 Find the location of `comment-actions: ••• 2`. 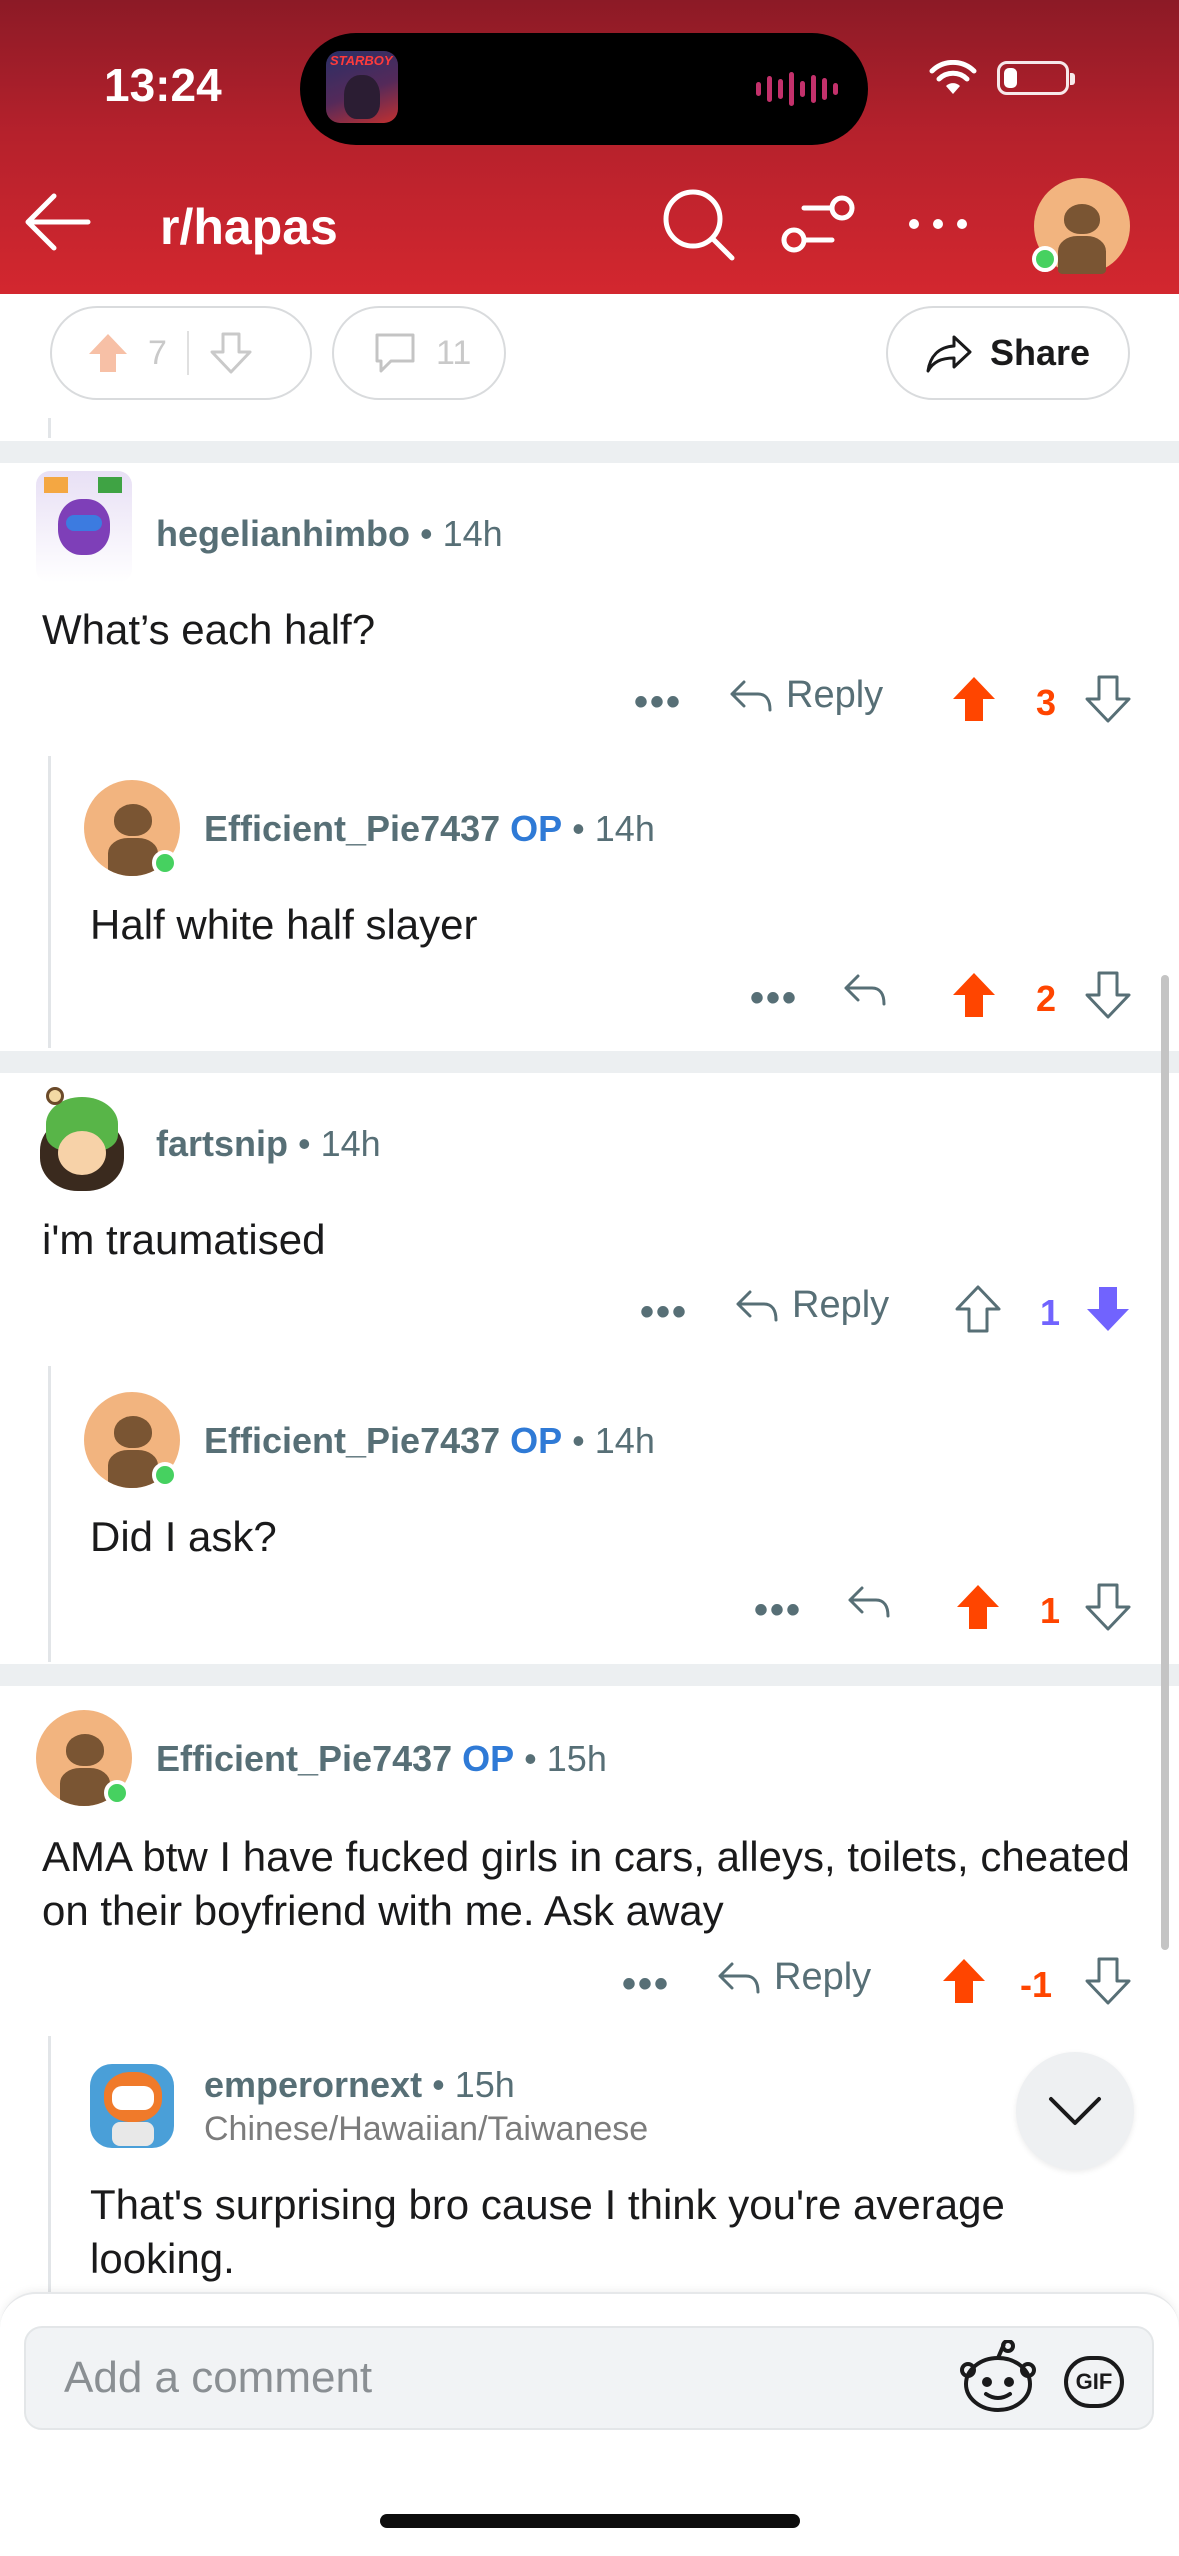

comment-actions: ••• 2 is located at coordinates (589, 1000).